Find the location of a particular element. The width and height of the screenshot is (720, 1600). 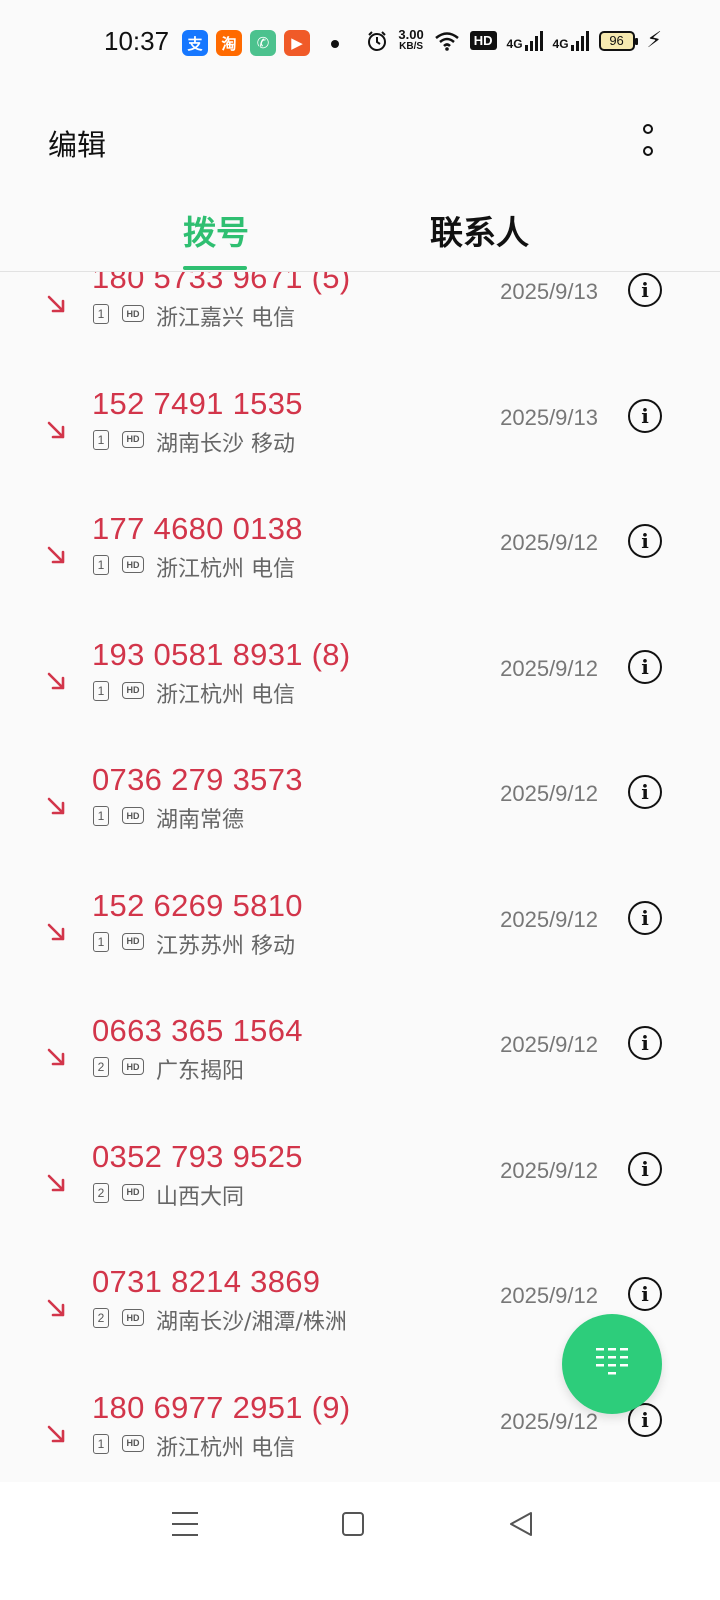

network-speed-unit: KB/S is located at coordinates (411, 46).